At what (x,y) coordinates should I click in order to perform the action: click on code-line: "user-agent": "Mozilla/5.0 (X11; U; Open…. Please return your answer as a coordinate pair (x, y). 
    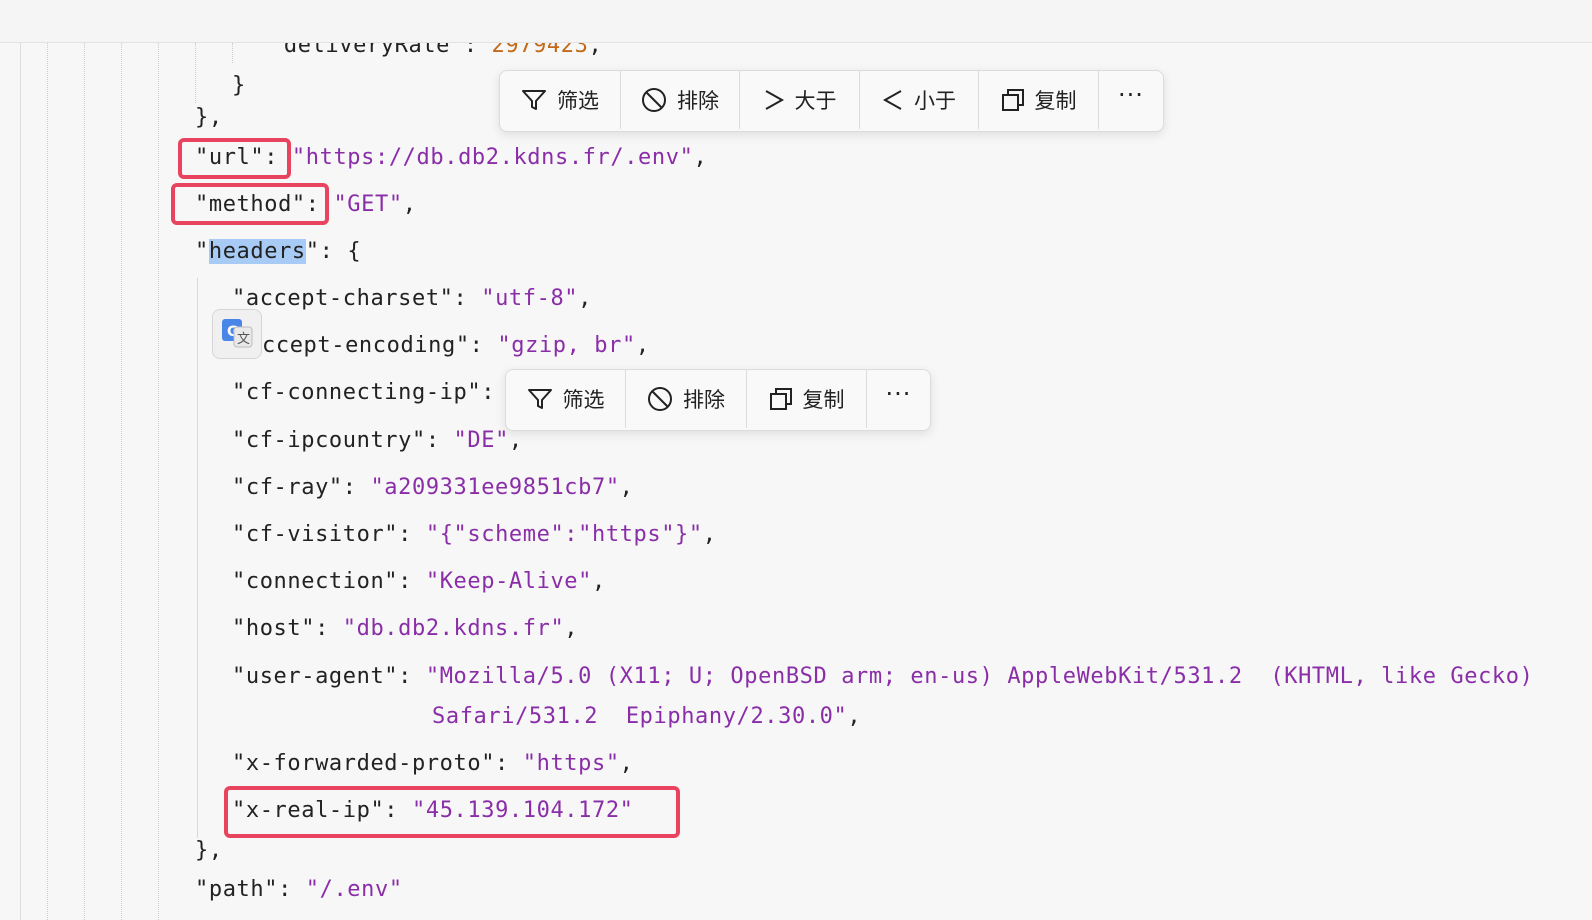
    Looking at the image, I should click on (882, 676).